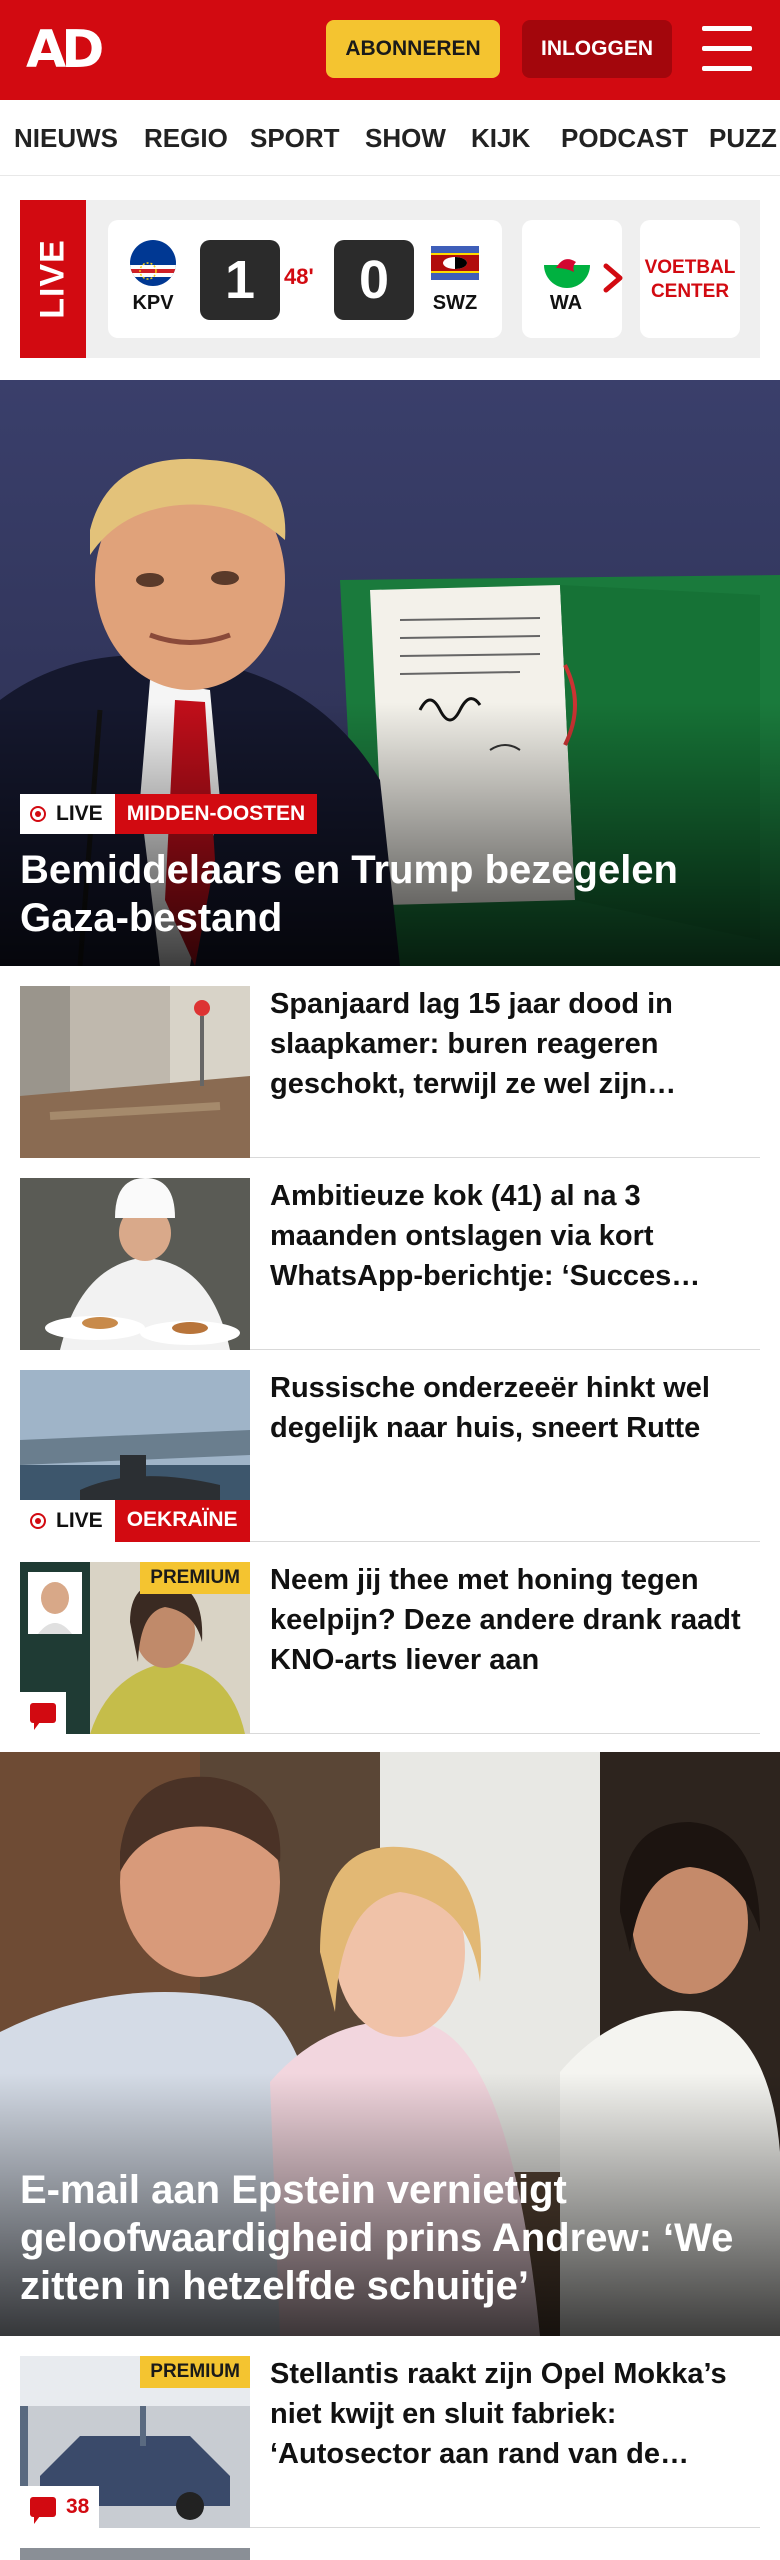 This screenshot has width=780, height=2560. What do you see at coordinates (135, 2442) in the screenshot?
I see `article-thumbnail: PREMIUM 38` at bounding box center [135, 2442].